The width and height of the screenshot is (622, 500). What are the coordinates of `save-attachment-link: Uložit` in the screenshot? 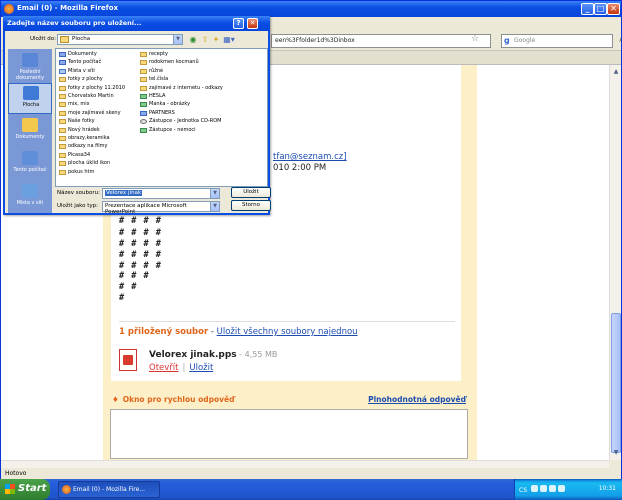 It's located at (201, 368).